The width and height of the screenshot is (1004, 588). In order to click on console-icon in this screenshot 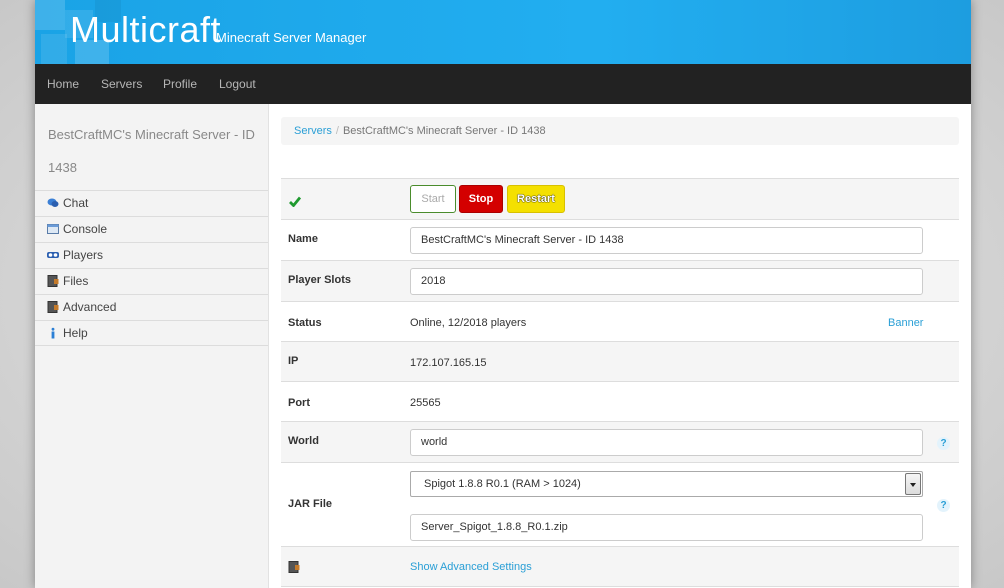, I will do `click(53, 229)`.